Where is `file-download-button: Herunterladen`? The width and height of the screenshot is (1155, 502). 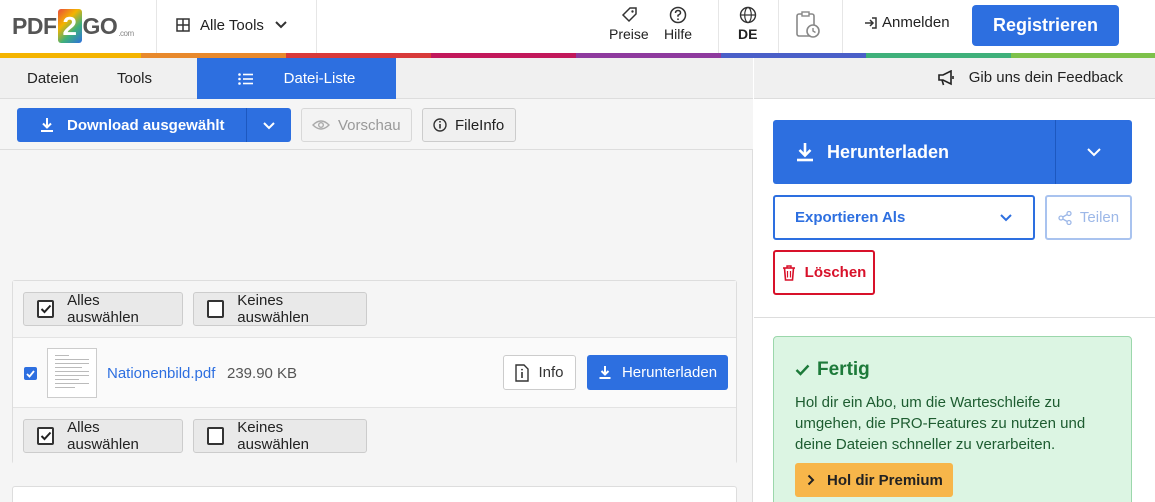 file-download-button: Herunterladen is located at coordinates (657, 372).